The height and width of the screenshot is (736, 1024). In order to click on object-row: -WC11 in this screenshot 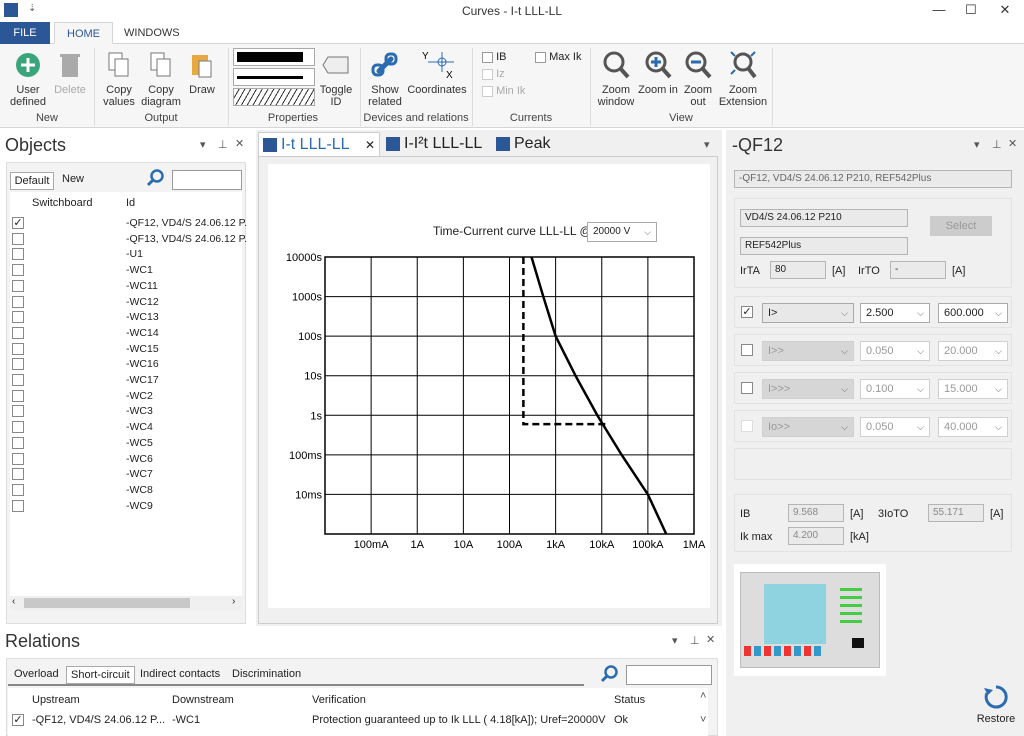, I will do `click(126, 286)`.